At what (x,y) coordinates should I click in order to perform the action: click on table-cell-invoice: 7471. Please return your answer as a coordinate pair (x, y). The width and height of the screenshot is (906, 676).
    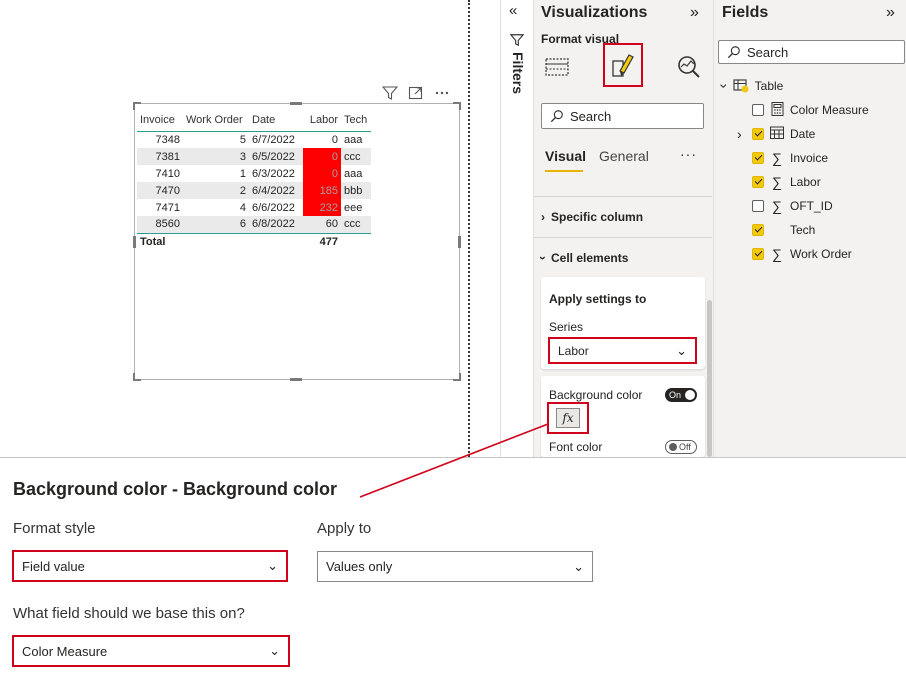
    Looking at the image, I should click on (167, 207).